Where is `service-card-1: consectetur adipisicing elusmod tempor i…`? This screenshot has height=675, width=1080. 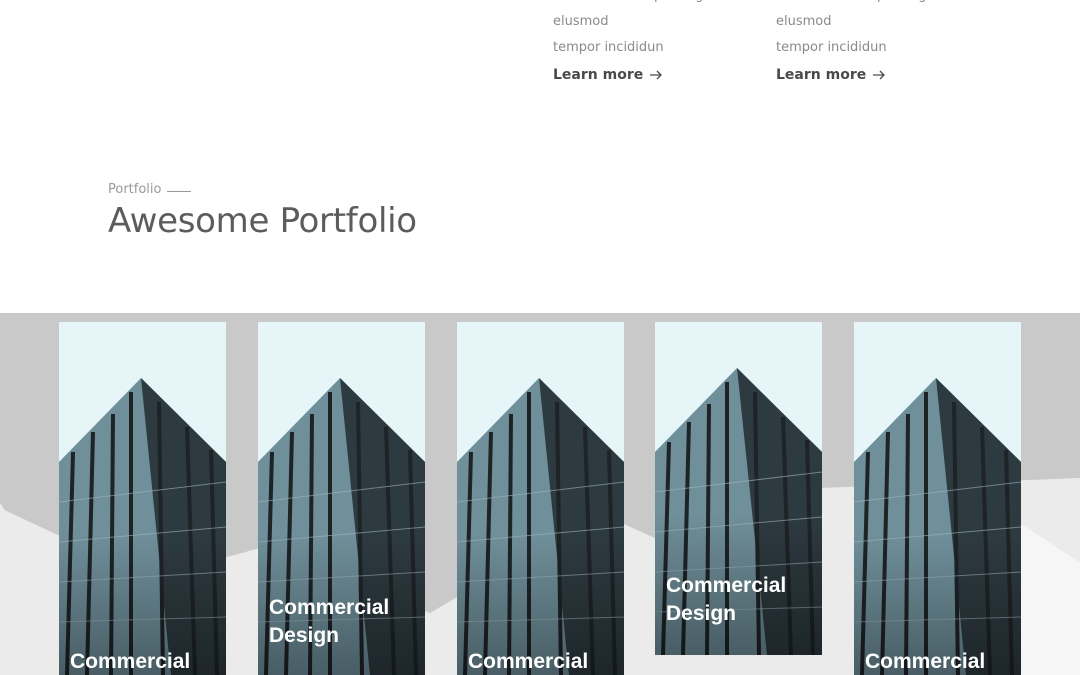
service-card-1: consectetur adipisicing elusmod tempor i… is located at coordinates (653, 41).